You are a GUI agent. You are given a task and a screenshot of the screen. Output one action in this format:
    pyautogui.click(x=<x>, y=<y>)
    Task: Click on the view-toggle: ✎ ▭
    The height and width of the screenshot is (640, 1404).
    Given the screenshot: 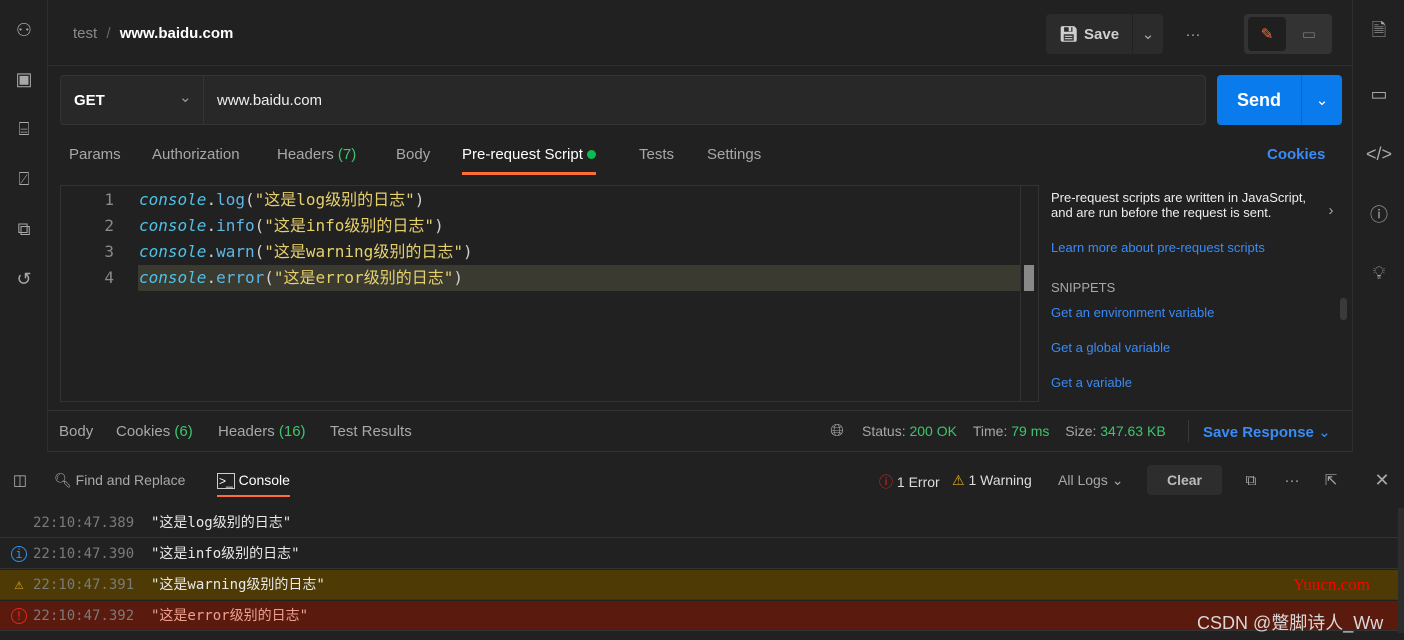 What is the action you would take?
    pyautogui.click(x=1288, y=34)
    